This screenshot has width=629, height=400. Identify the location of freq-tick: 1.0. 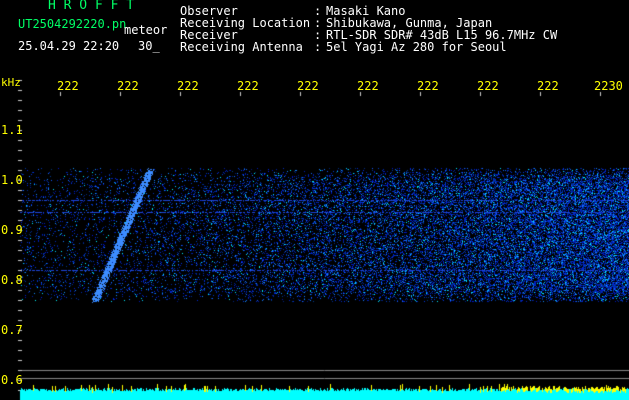
(12, 180).